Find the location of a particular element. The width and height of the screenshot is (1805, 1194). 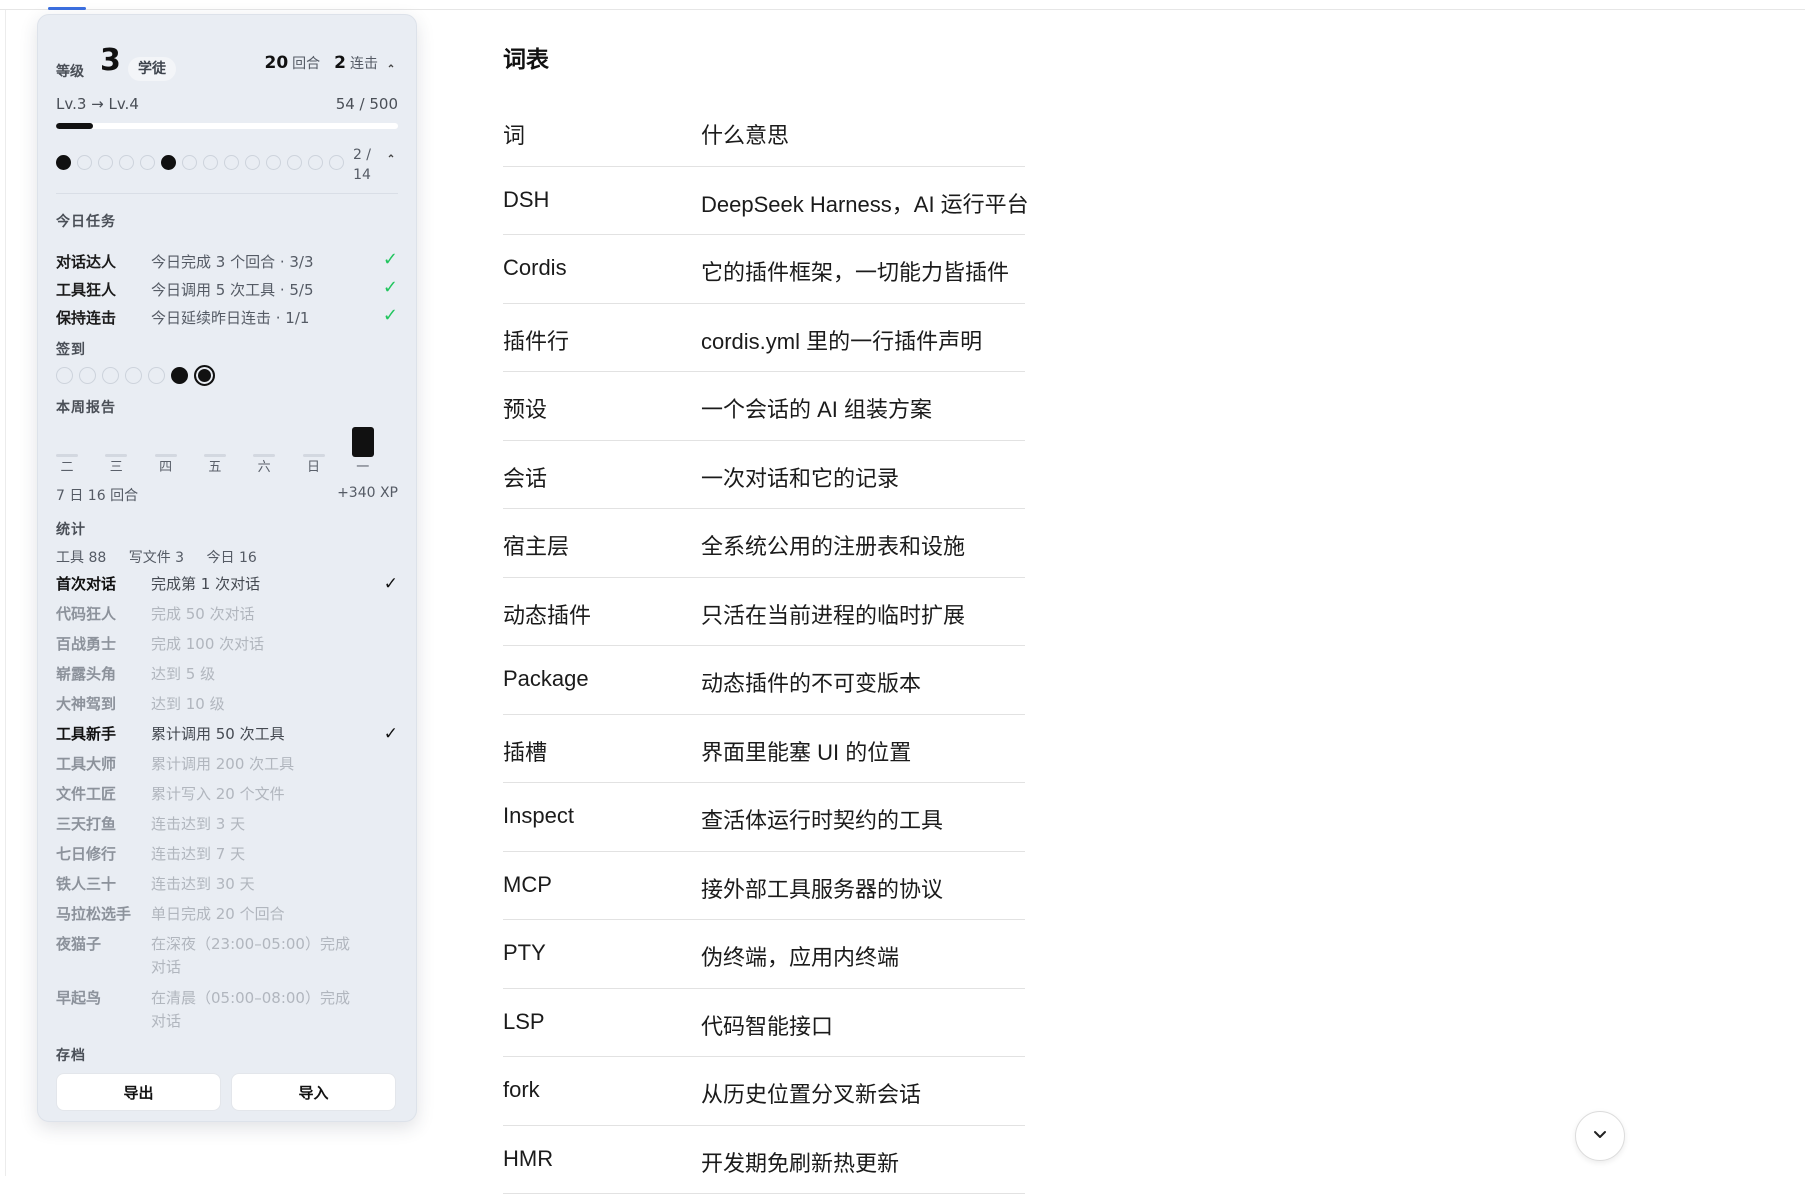

glossary-meaning: 从历史位置分叉新会话 is located at coordinates (811, 1093).